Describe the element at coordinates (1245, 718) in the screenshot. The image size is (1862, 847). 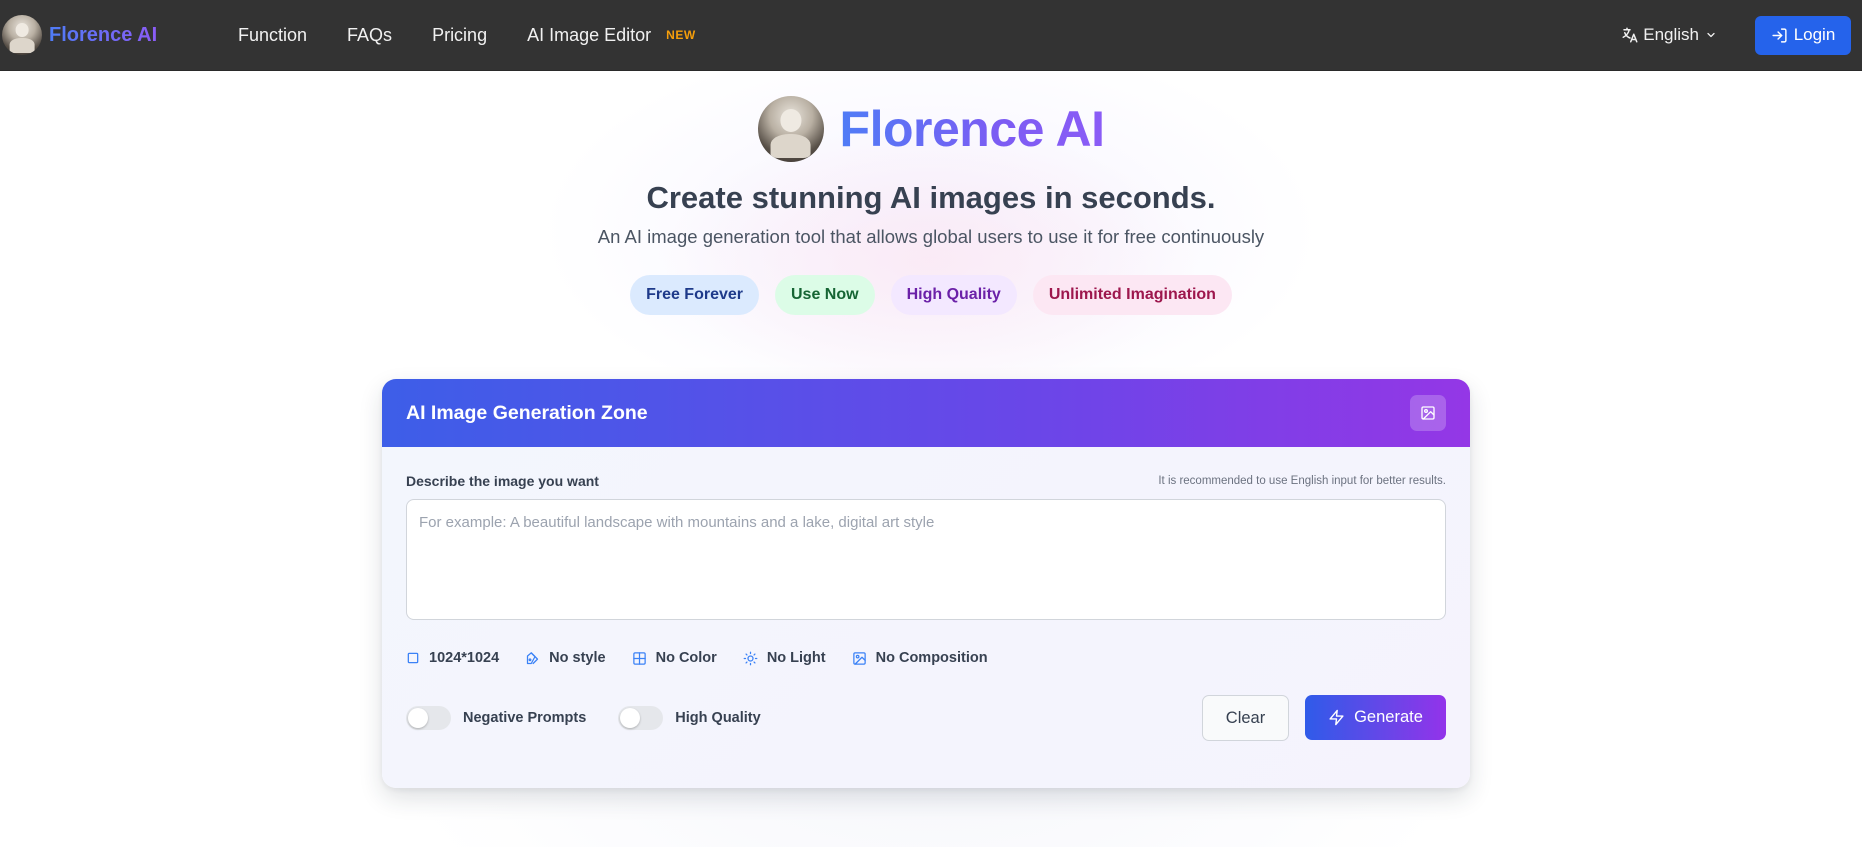
I see `clear-button: Clear` at that location.